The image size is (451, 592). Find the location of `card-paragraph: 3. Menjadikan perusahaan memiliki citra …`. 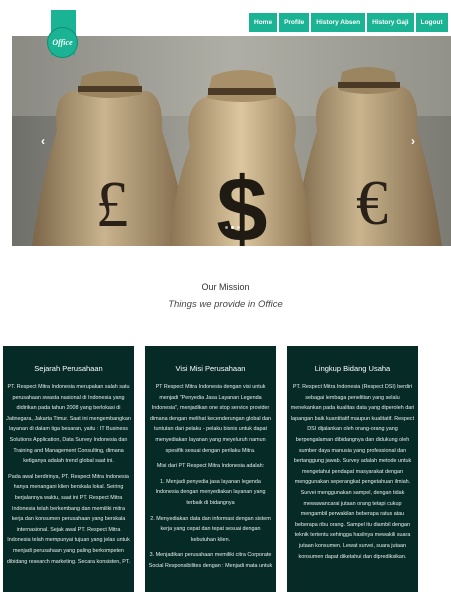

card-paragraph: 3. Menjadikan perusahaan memiliki citra … is located at coordinates (210, 560).